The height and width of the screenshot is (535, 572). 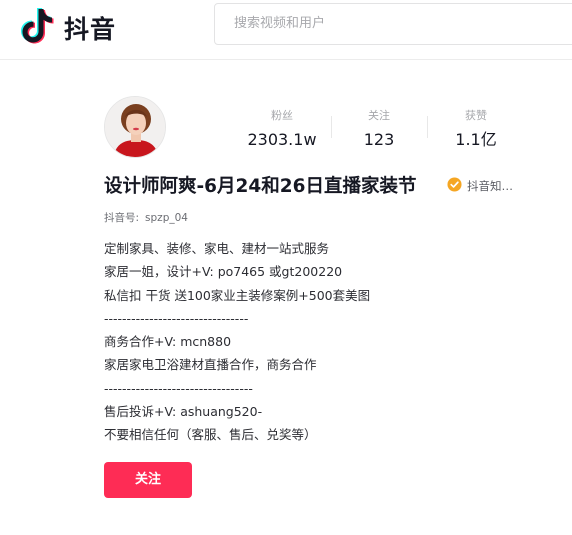 What do you see at coordinates (90, 29) in the screenshot?
I see `logo-text: 抖音` at bounding box center [90, 29].